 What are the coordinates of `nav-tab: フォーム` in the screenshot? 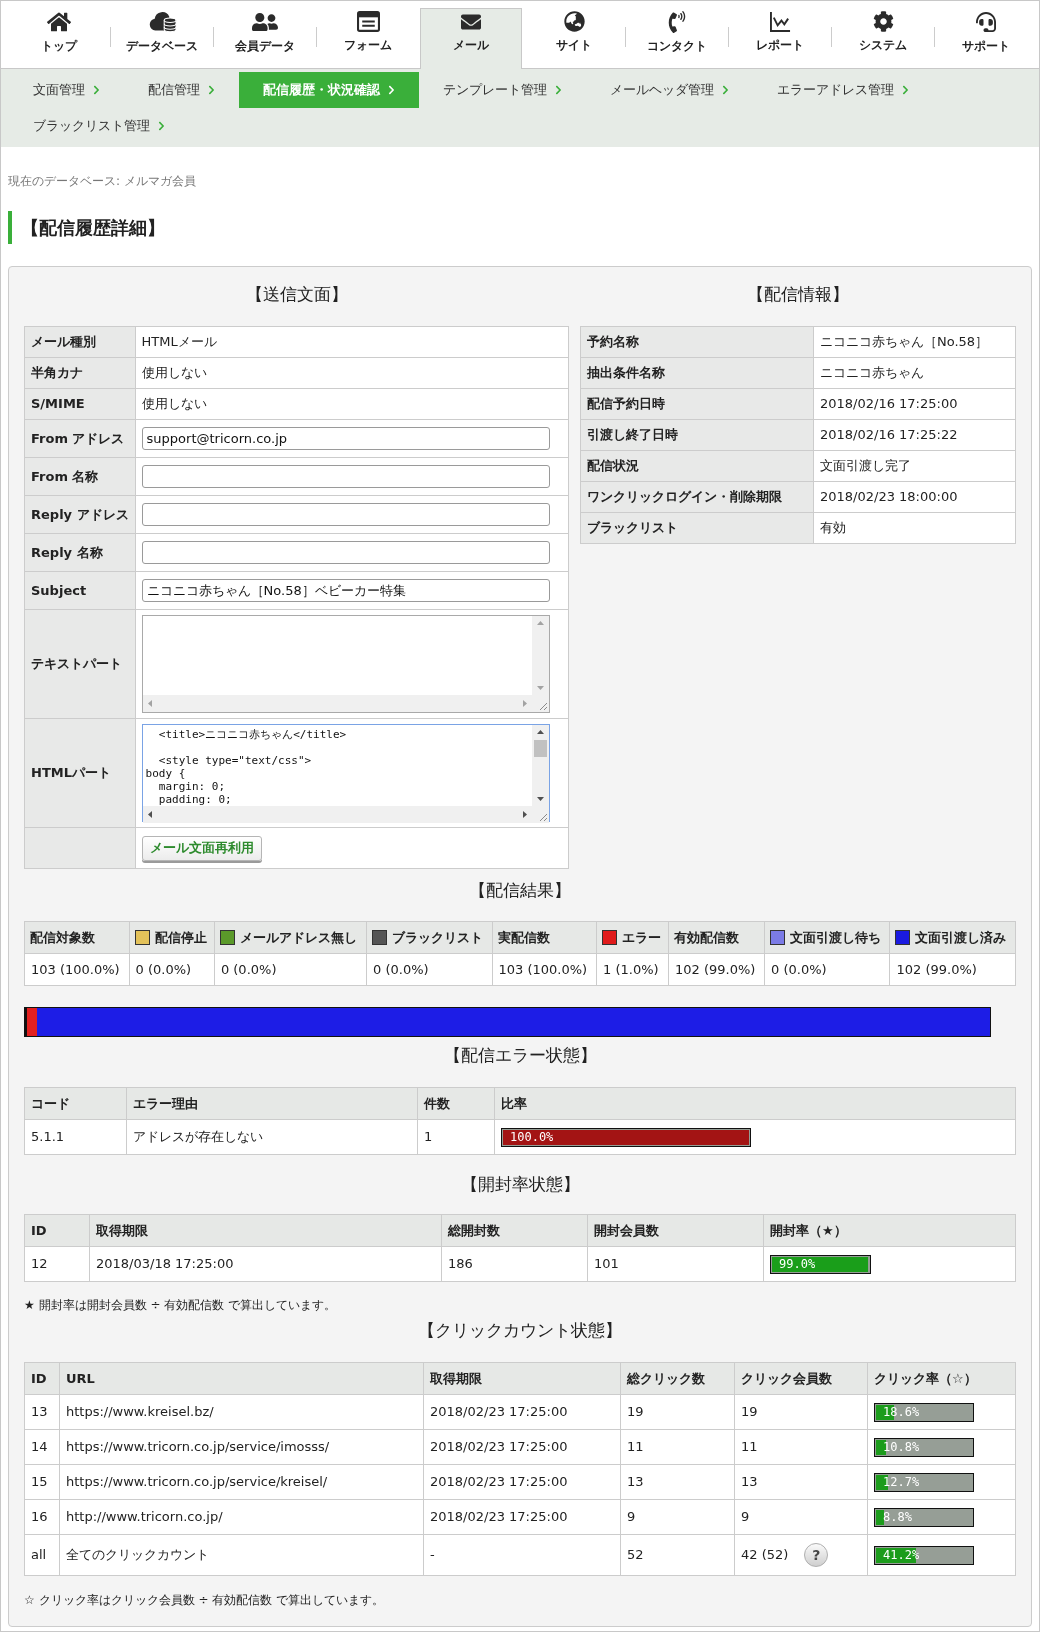 It's located at (368, 34).